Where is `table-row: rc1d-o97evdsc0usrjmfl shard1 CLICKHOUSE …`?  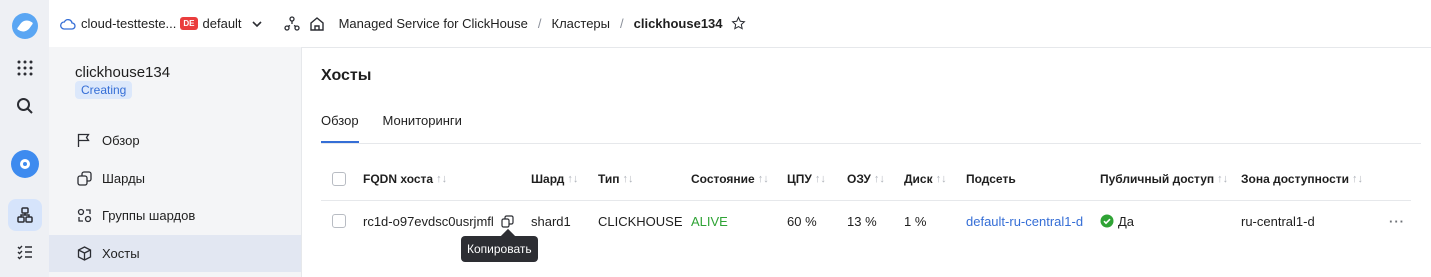 table-row: rc1d-o97evdsc0usrjmfl shard1 CLICKHOUSE … is located at coordinates (871, 221).